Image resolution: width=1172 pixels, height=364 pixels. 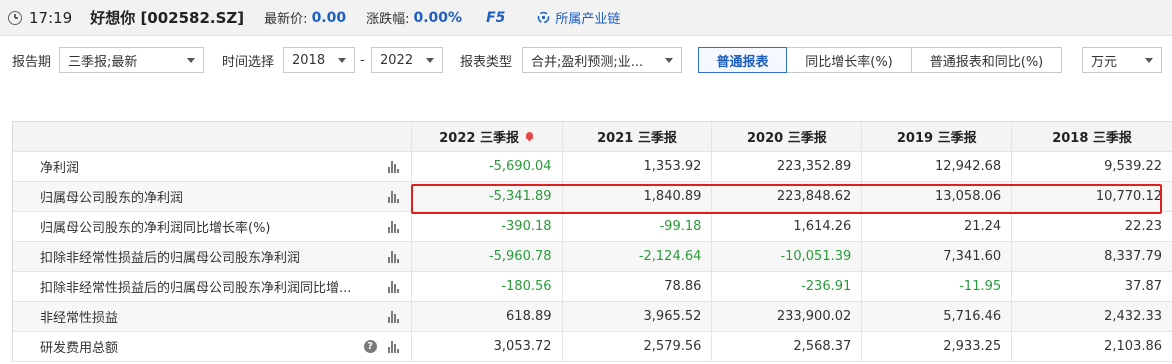 I want to click on value-cell: 7,341.60, so click(x=937, y=256).